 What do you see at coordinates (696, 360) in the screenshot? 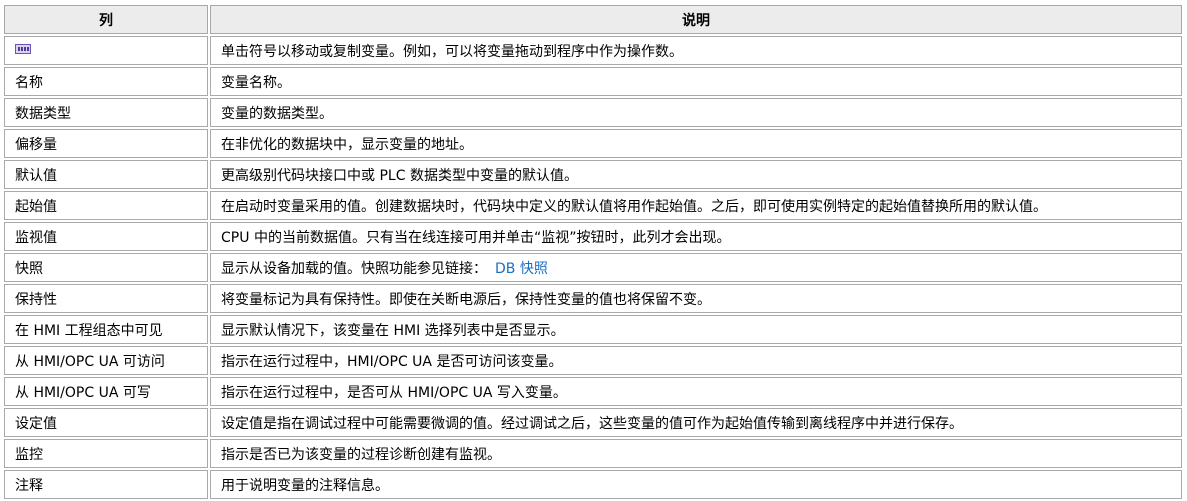
I see `cell-description: 指示在运行过程中，HMI/OPC UA 是否可访问该变量。` at bounding box center [696, 360].